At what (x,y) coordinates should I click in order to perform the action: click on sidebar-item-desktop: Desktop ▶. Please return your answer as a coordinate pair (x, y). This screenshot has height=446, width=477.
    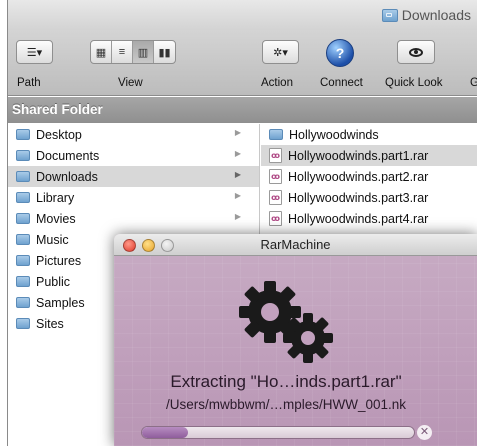
    Looking at the image, I should click on (133, 134).